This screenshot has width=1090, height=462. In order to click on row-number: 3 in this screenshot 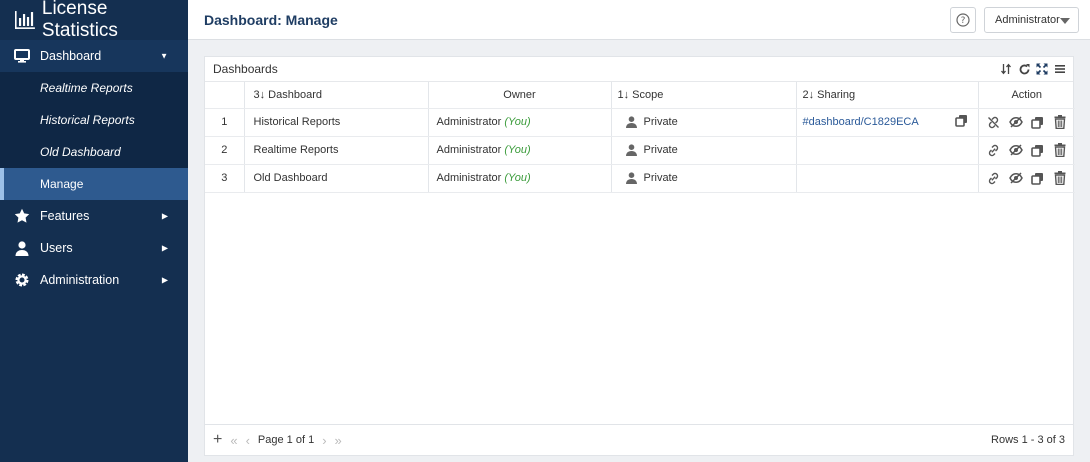, I will do `click(225, 178)`.